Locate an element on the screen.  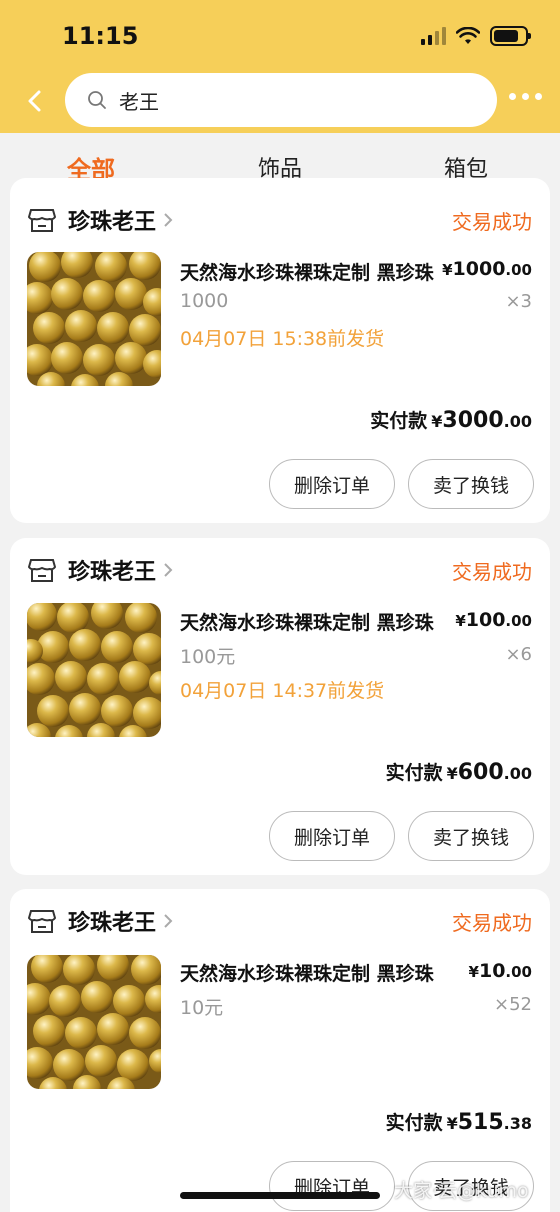
product-quantity: ×52 is located at coordinates (513, 1004).